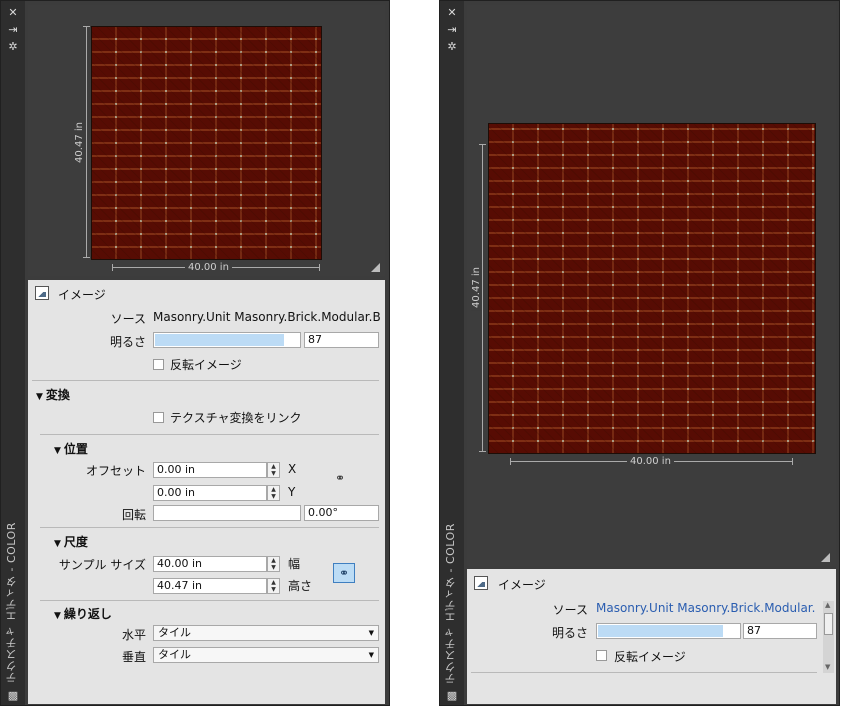 The image size is (844, 709). Describe the element at coordinates (57, 395) in the screenshot. I see `transform-section-header: 変換` at that location.